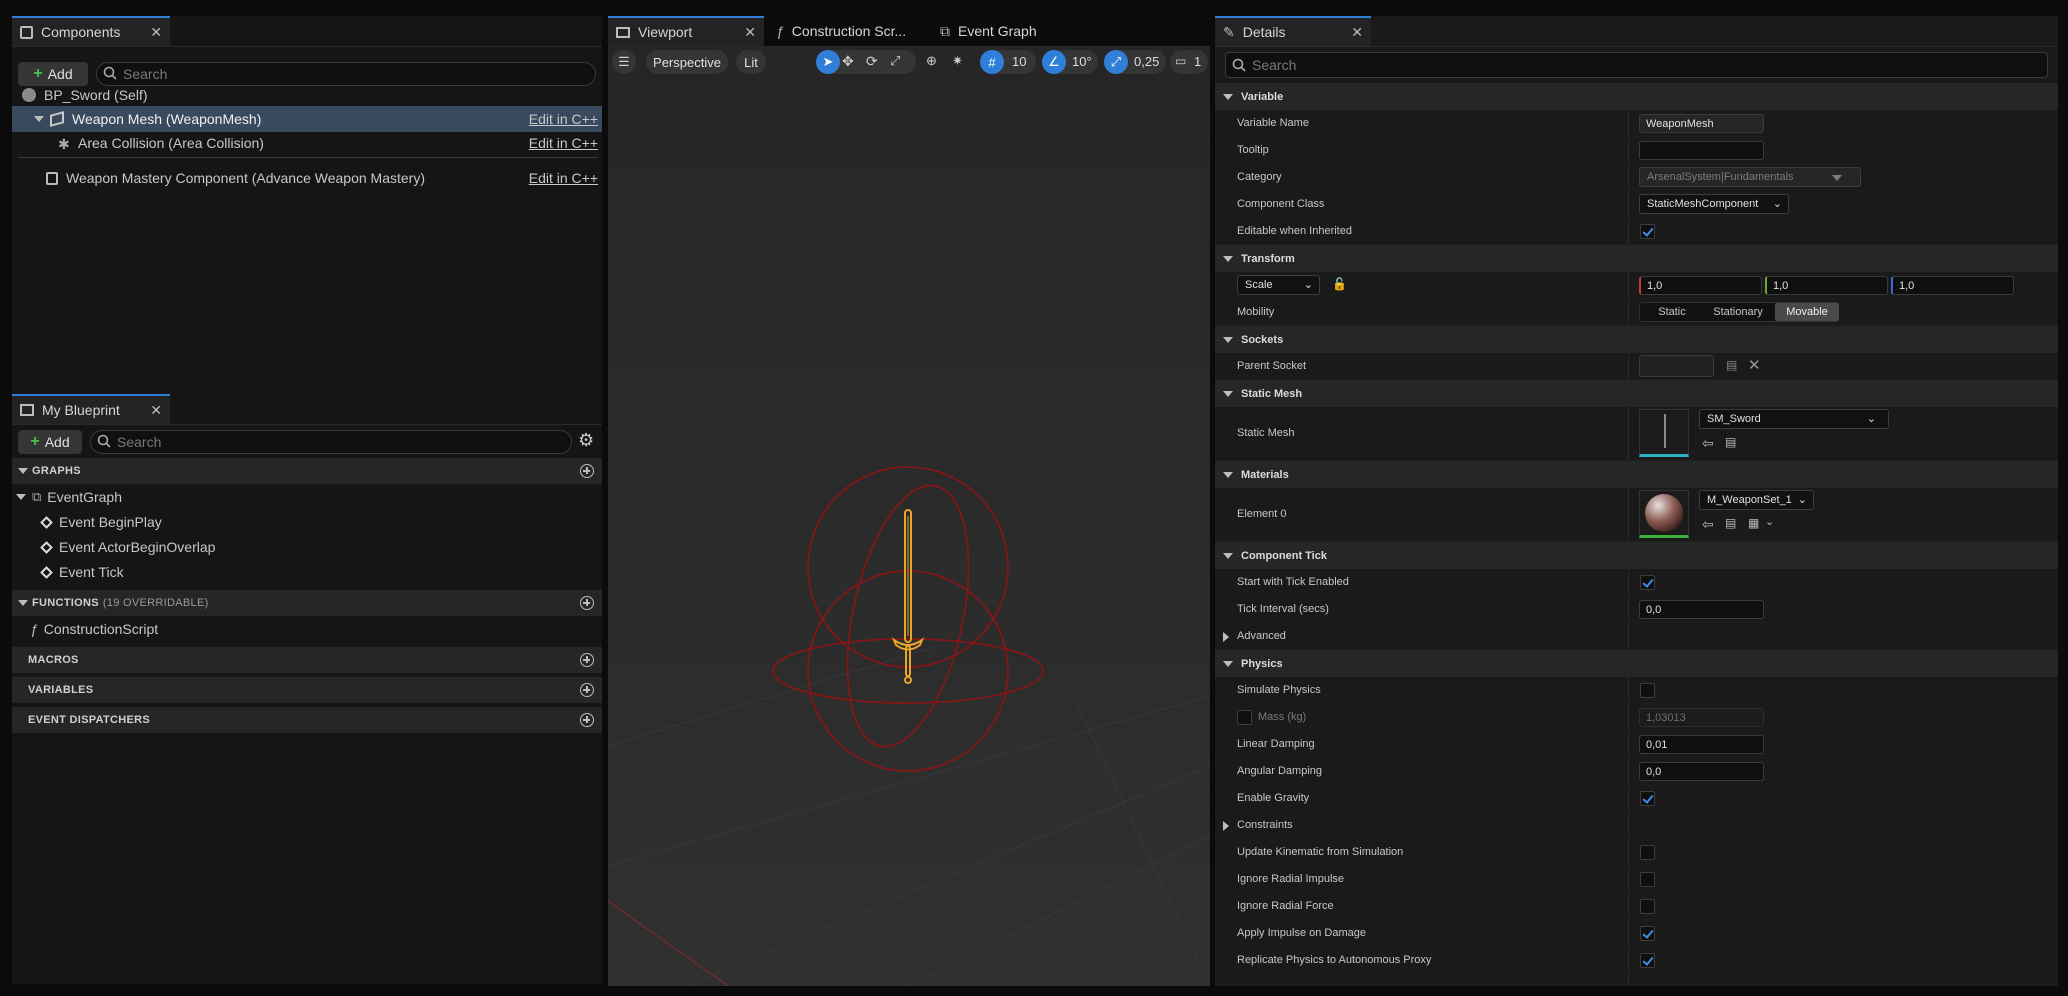 Image resolution: width=2068 pixels, height=996 pixels. I want to click on scale-y-input: 1,0, so click(1826, 285).